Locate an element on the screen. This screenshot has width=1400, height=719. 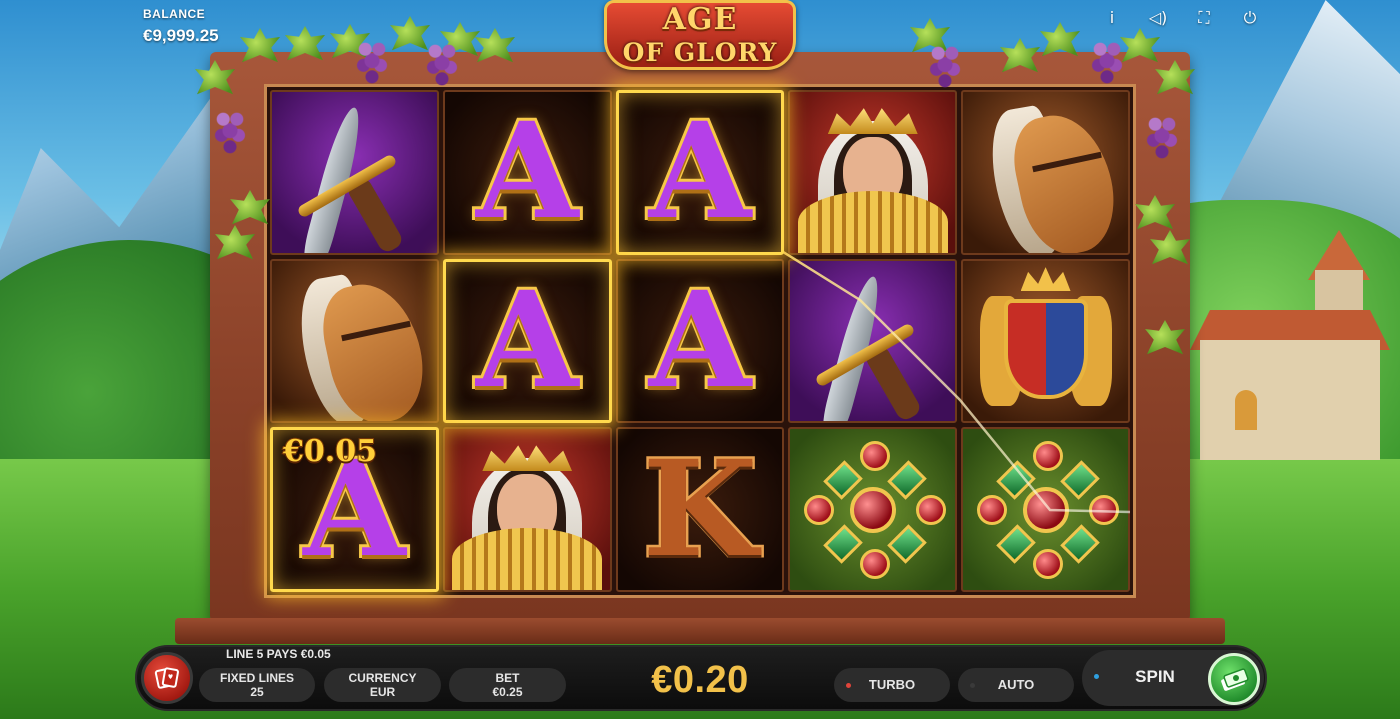
cell-r0c0-sword is located at coordinates (354, 172).